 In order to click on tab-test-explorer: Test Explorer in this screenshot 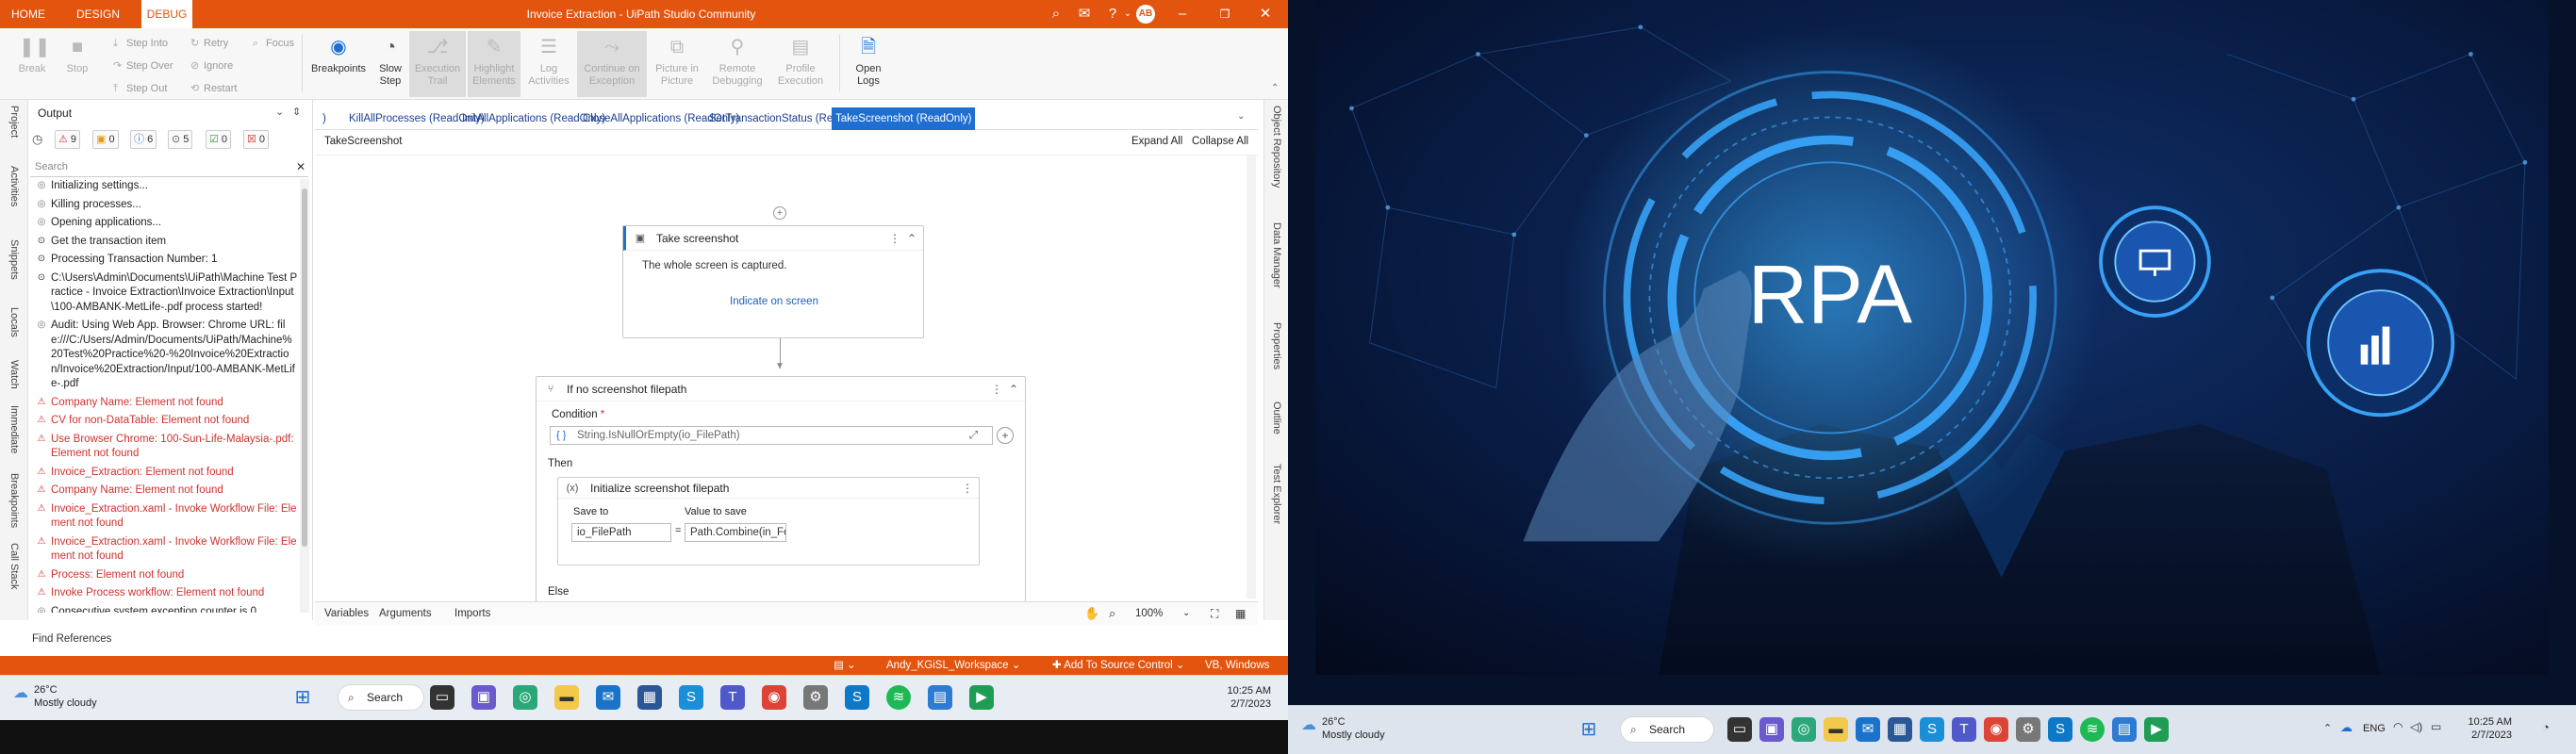, I will do `click(1276, 494)`.